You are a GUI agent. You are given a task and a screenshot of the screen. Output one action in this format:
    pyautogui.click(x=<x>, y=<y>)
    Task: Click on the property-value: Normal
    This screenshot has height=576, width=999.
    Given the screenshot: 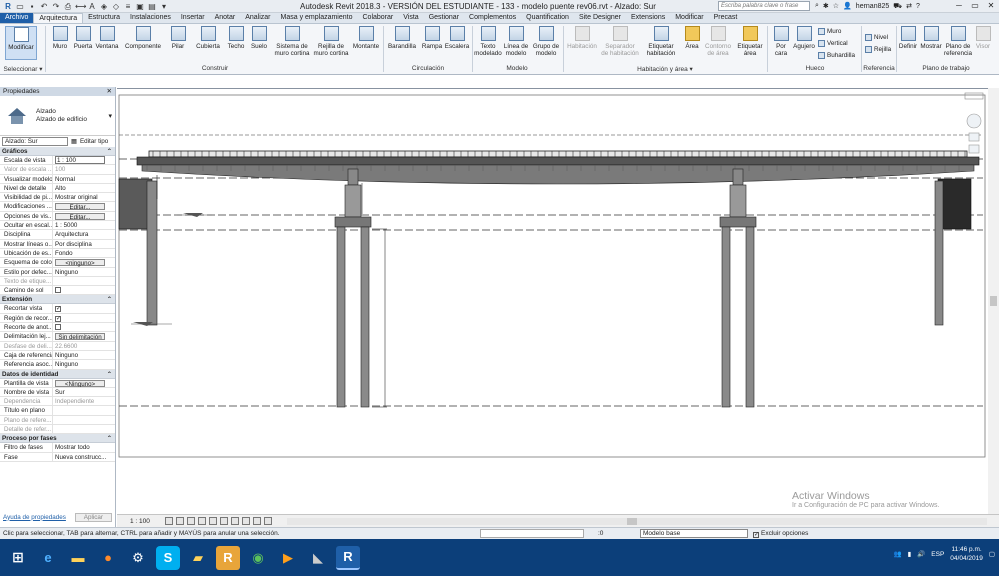 What is the action you would take?
    pyautogui.click(x=84, y=179)
    